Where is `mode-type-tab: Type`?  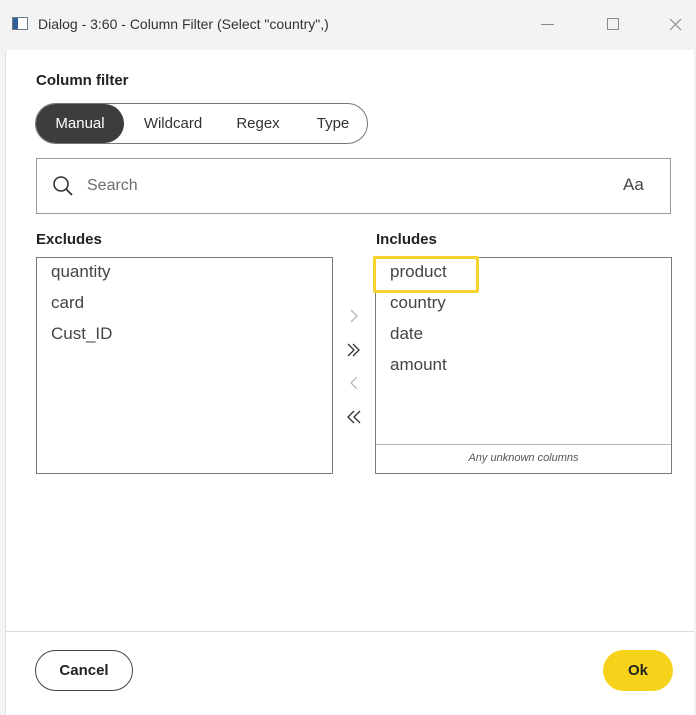
mode-type-tab: Type is located at coordinates (333, 123).